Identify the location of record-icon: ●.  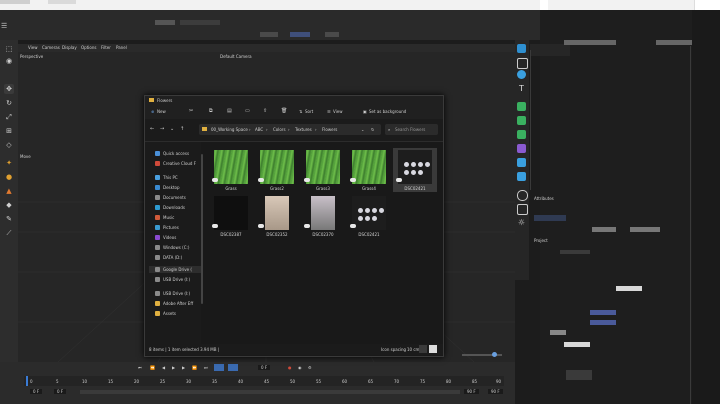
(290, 367).